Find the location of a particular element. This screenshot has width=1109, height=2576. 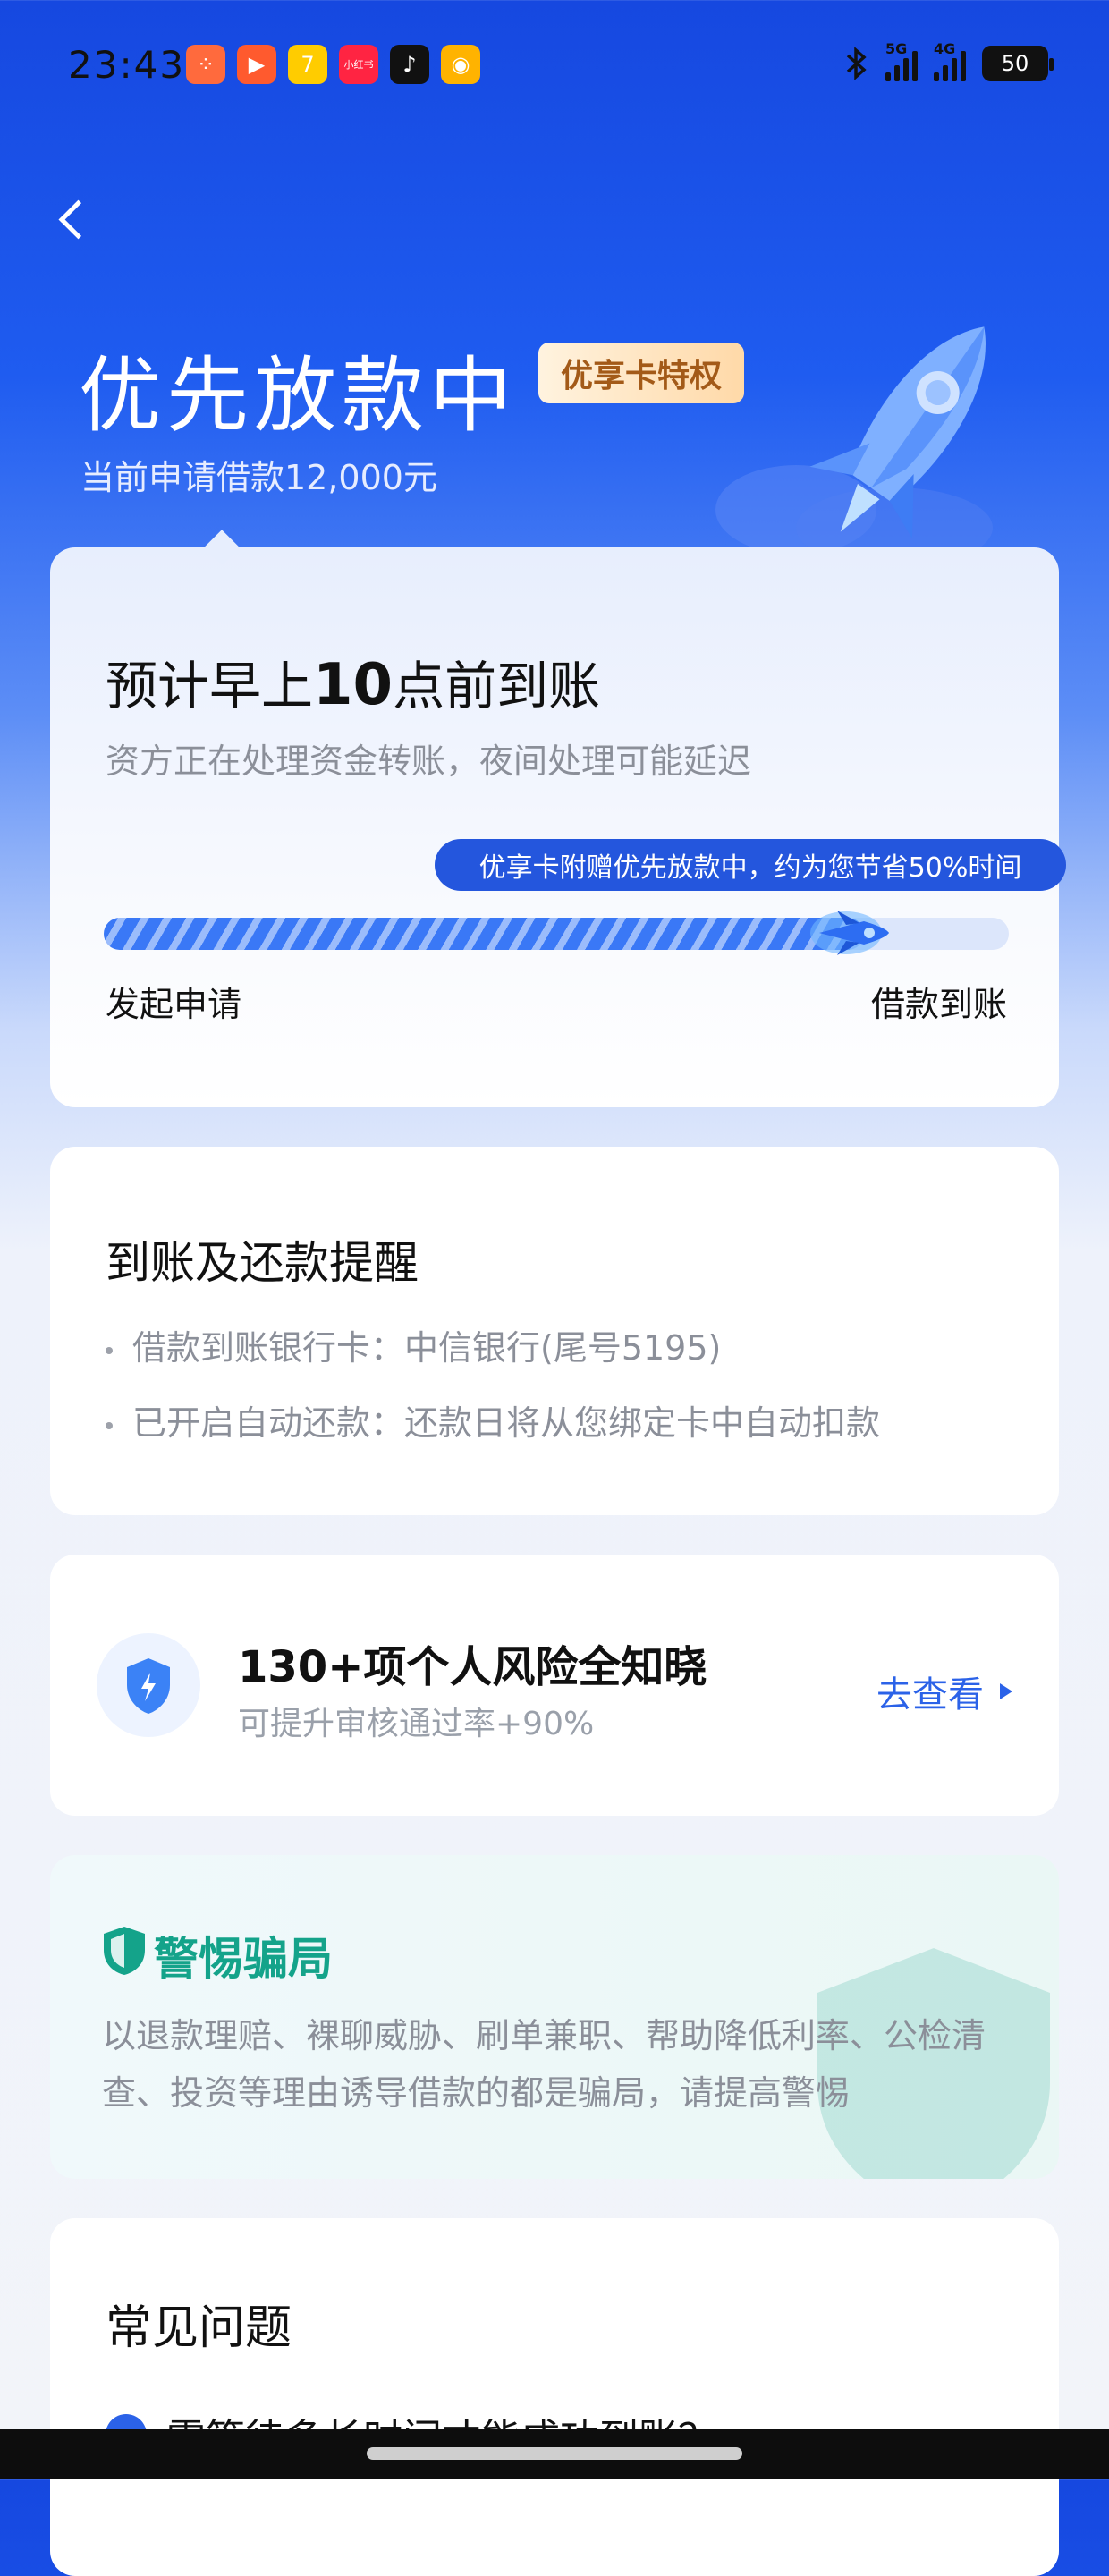

status-bar: 23:43 ⁘ ▶ 7 小红书 ♪ ◉ 5G 4G 50 is located at coordinates (554, 67).